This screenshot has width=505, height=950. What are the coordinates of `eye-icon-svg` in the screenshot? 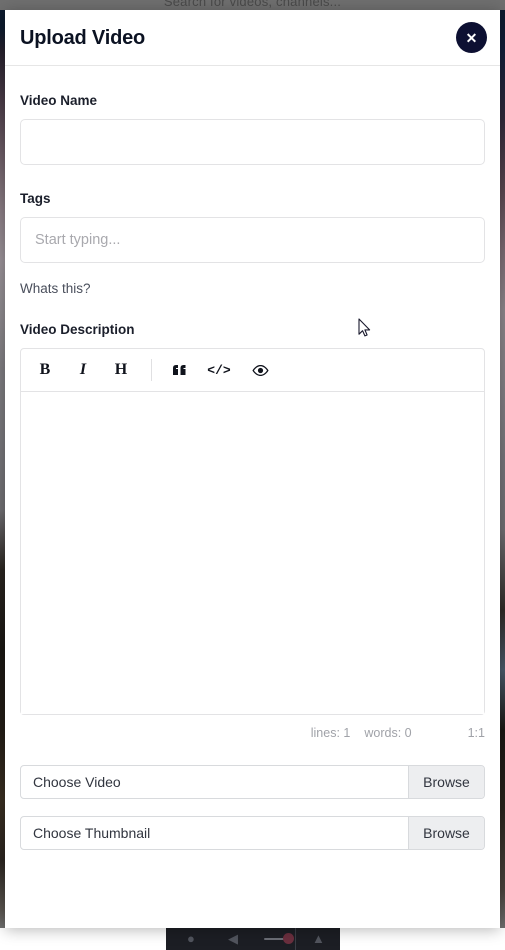 It's located at (260, 370).